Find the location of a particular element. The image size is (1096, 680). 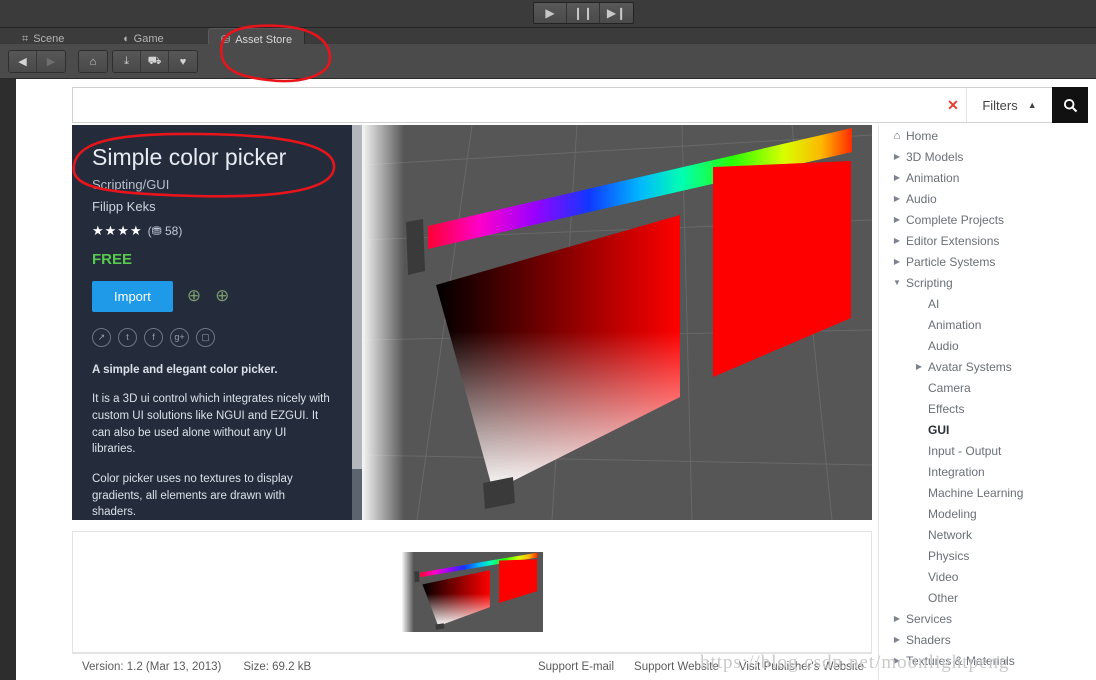

category-label: Video is located at coordinates (943, 576).